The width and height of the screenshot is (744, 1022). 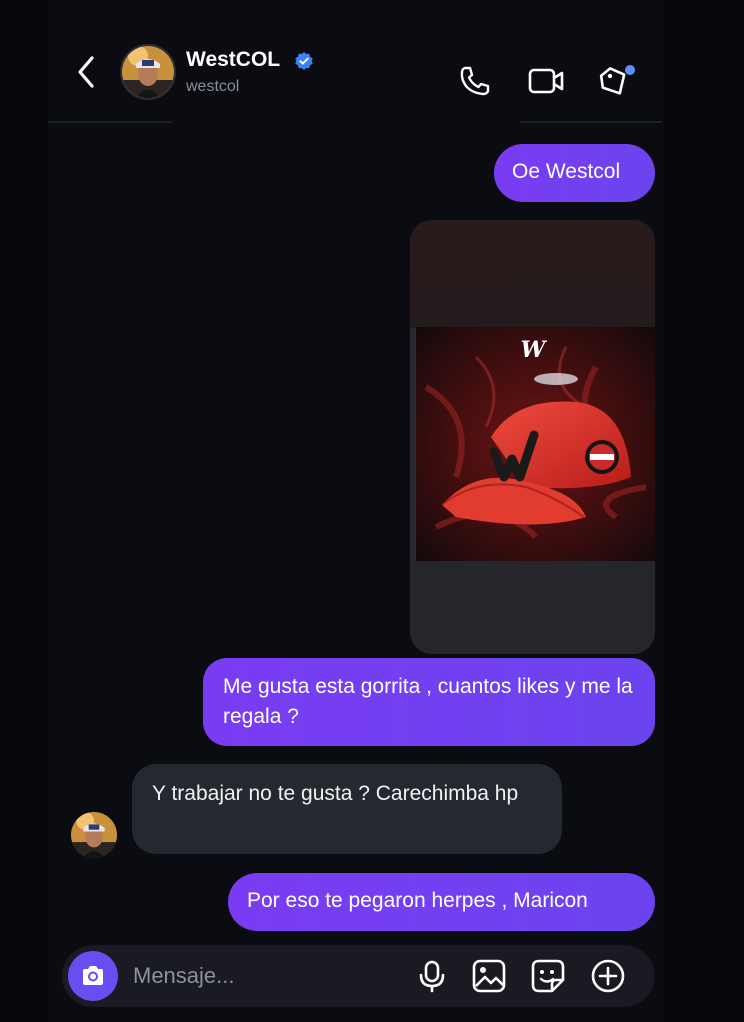 I want to click on outgoing-message: Por eso te pegaron herpes , Maricon, so click(x=441, y=902).